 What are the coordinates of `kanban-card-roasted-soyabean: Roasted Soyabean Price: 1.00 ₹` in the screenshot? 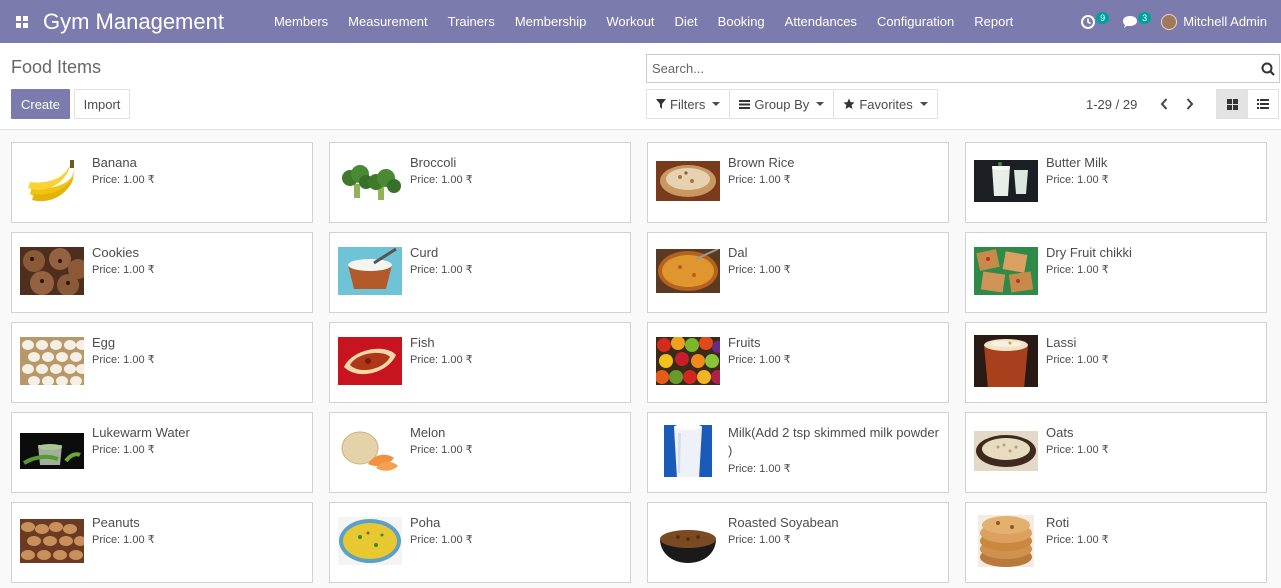 It's located at (798, 542).